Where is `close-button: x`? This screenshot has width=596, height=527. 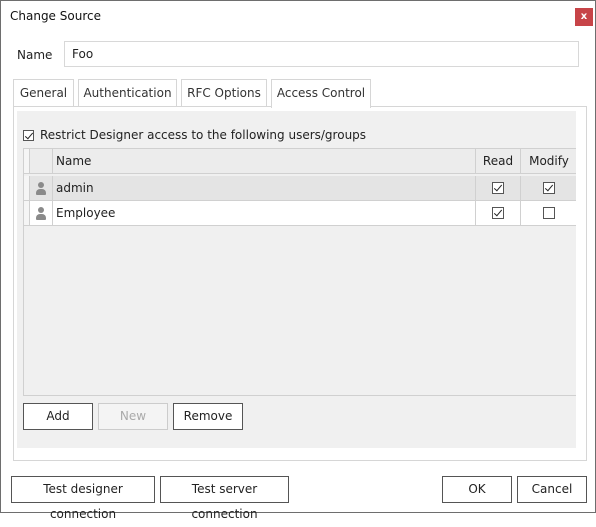 close-button: x is located at coordinates (584, 17).